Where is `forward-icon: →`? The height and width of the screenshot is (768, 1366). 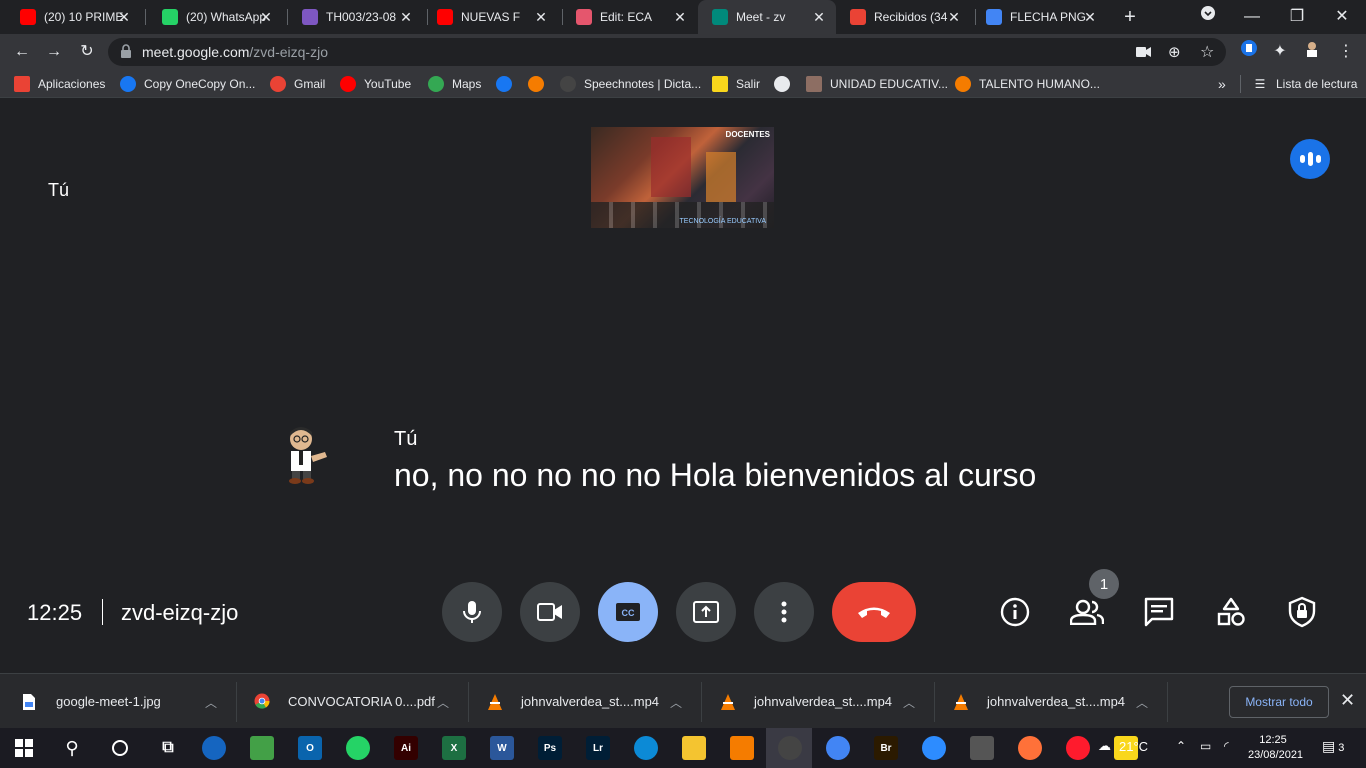
forward-icon: → is located at coordinates (54, 52).